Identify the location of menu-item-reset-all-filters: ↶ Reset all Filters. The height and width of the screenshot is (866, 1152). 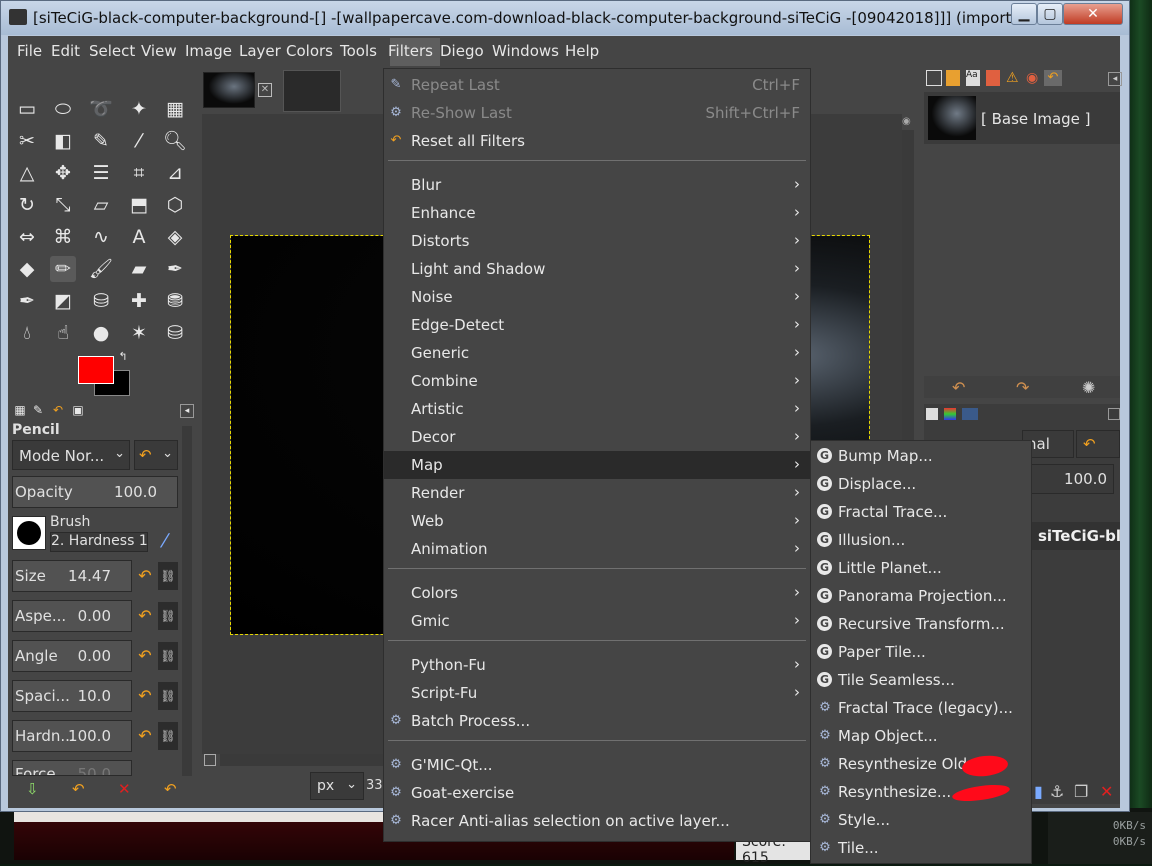
(597, 141).